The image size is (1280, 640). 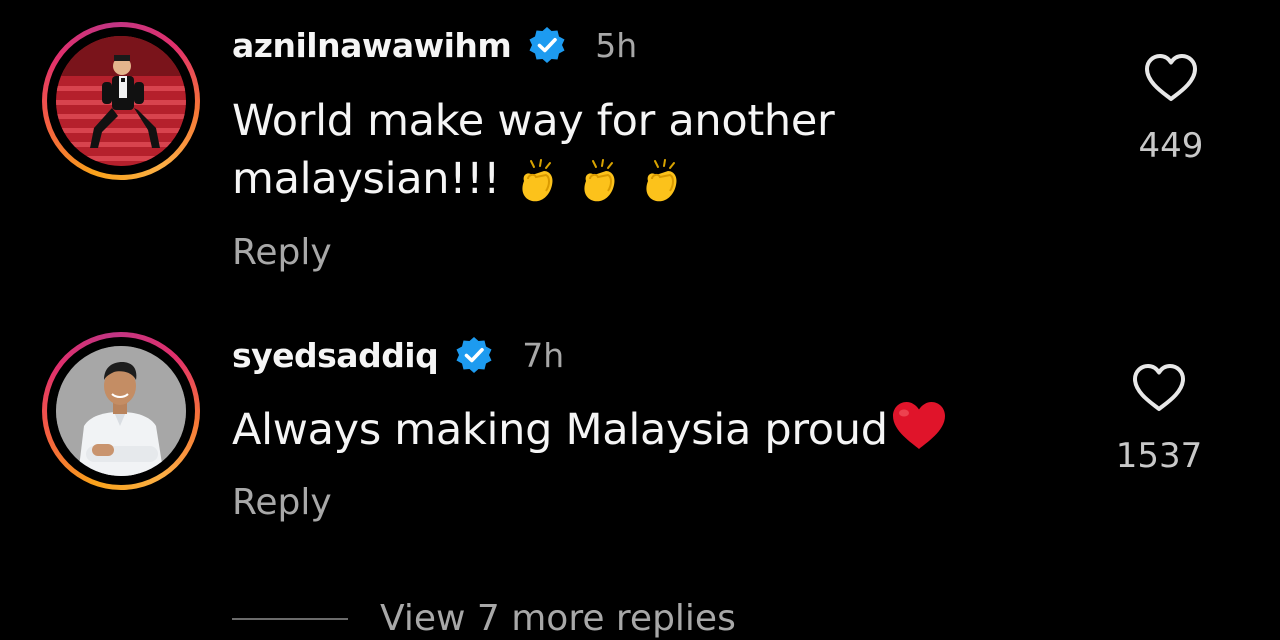 I want to click on like-count: 1537, so click(x=1159, y=456).